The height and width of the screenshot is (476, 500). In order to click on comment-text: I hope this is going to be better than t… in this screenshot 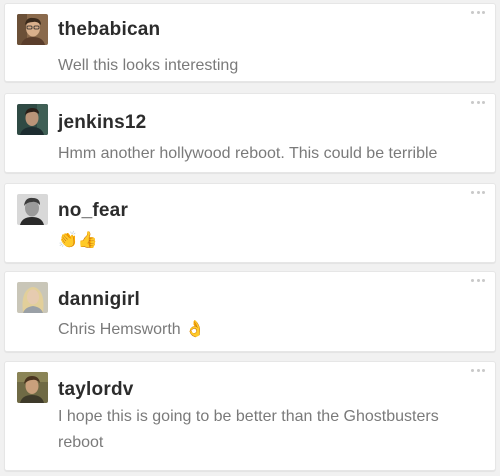, I will do `click(248, 429)`.